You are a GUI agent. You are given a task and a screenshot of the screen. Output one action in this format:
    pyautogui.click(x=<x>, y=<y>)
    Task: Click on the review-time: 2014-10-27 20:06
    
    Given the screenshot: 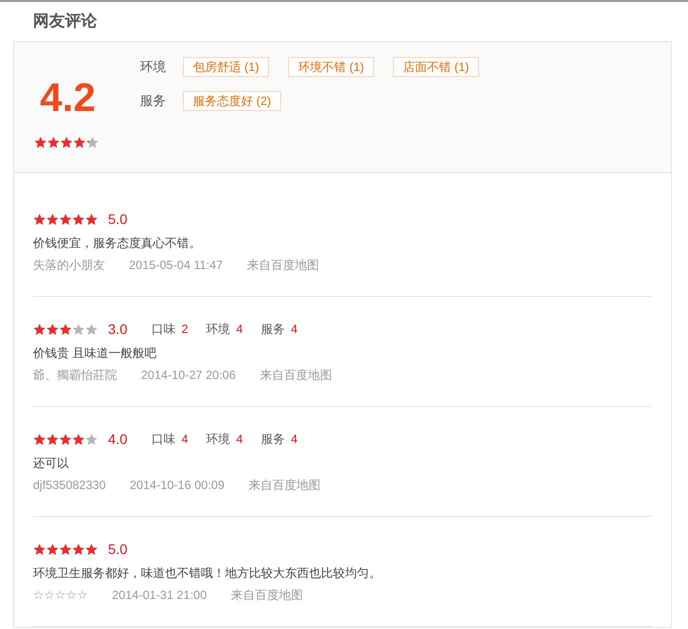 What is the action you would take?
    pyautogui.click(x=188, y=375)
    